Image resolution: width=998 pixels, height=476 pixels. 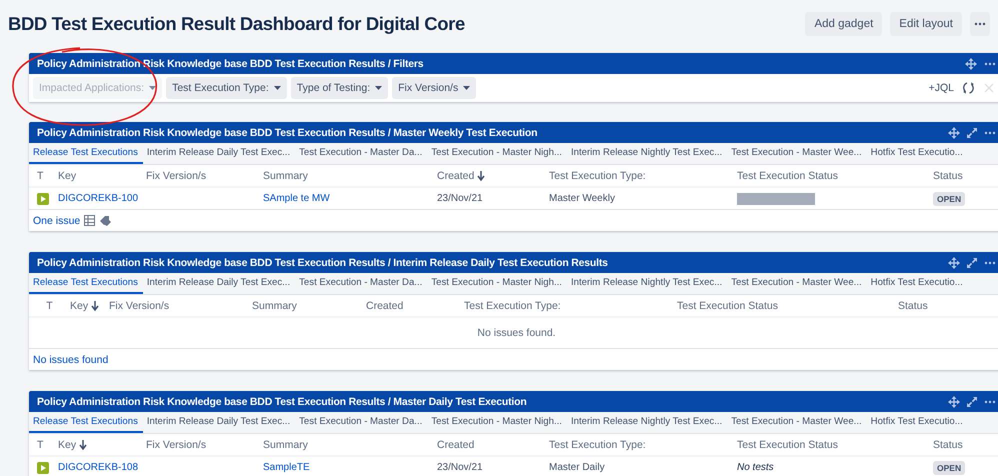 I want to click on more-button, so click(x=980, y=24).